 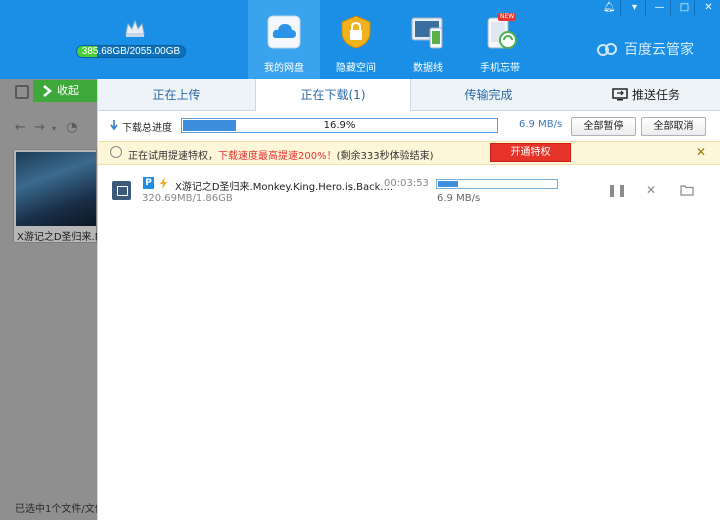 I want to click on tab-uploading: 正在上传, so click(x=176, y=95).